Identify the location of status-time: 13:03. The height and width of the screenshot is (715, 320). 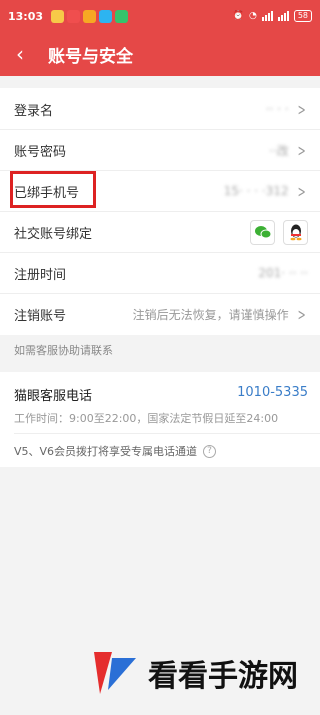
(26, 16).